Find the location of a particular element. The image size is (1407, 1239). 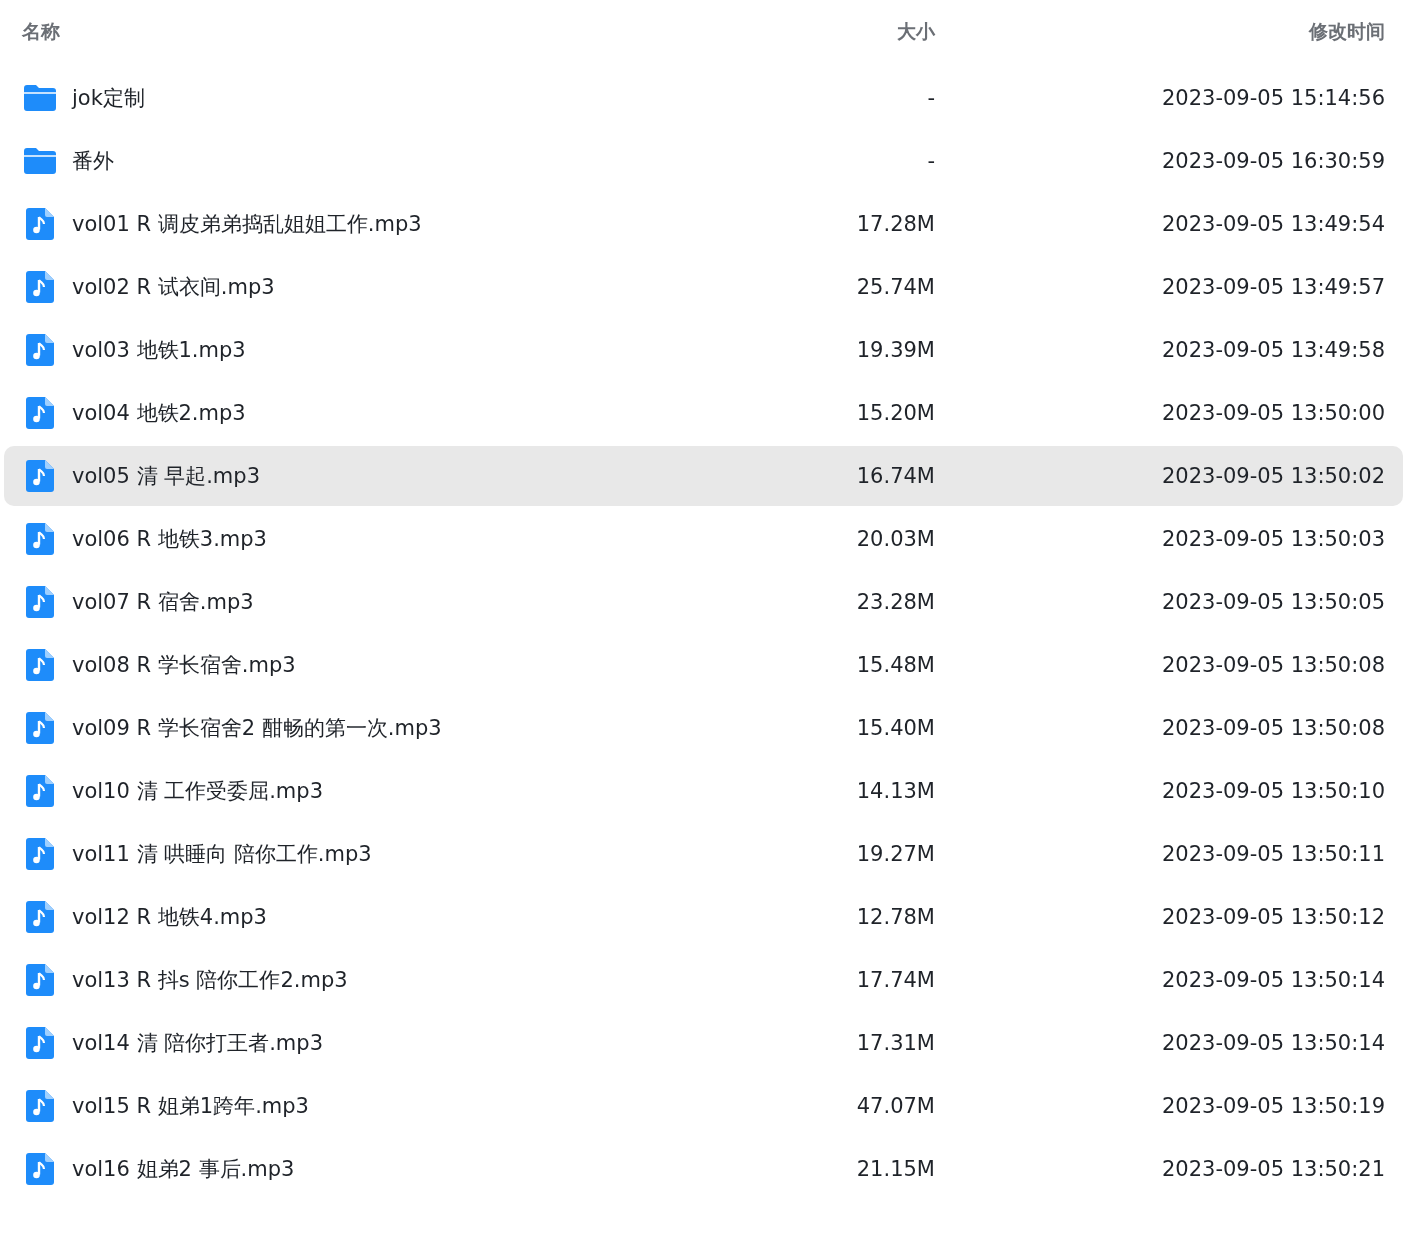

file-name: vol05 清 早起.mp3 is located at coordinates (166, 476).